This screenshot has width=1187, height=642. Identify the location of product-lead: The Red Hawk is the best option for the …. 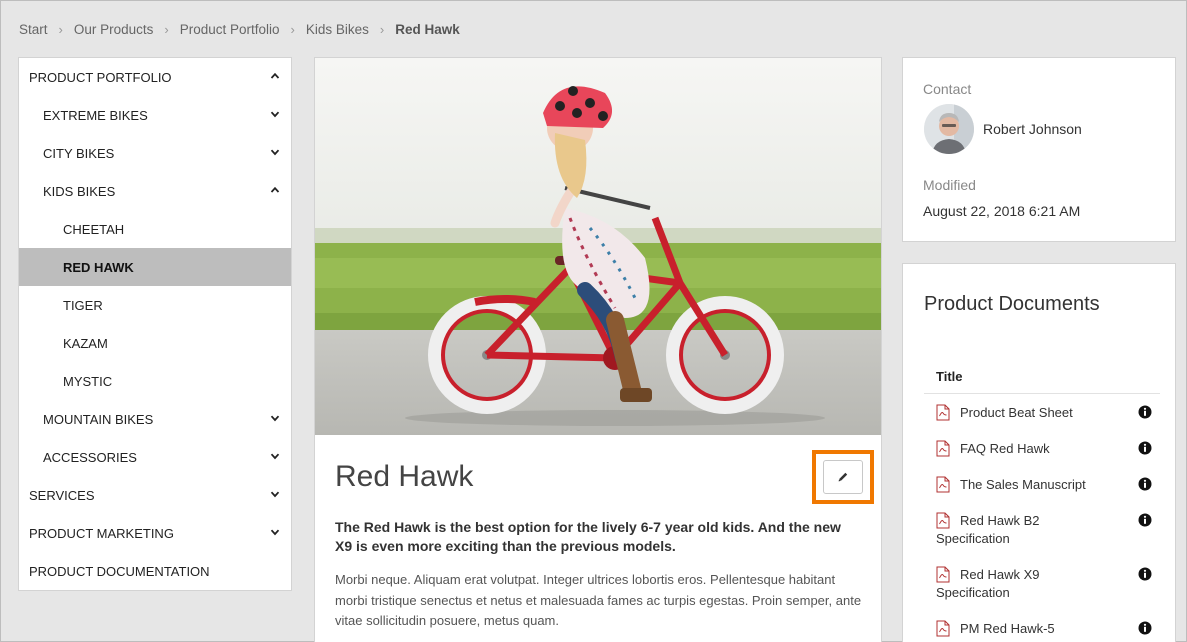
(588, 536).